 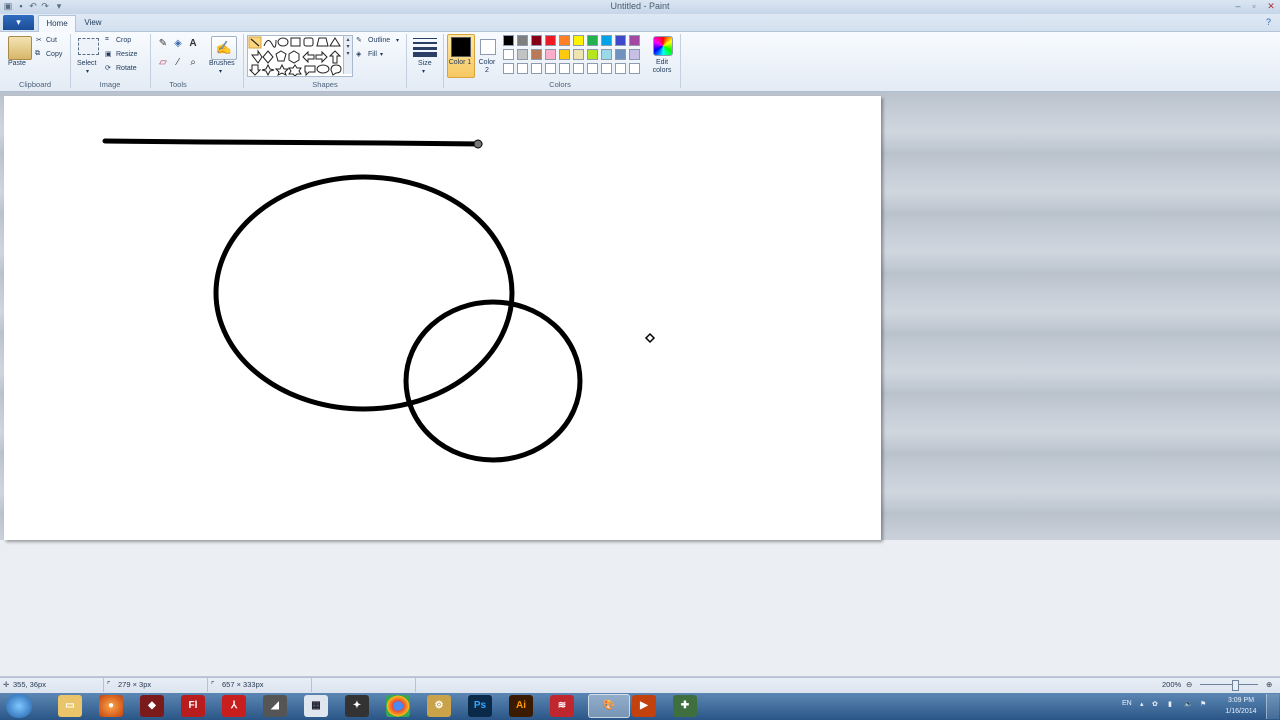 What do you see at coordinates (425, 63) in the screenshot?
I see `size-button: Size` at bounding box center [425, 63].